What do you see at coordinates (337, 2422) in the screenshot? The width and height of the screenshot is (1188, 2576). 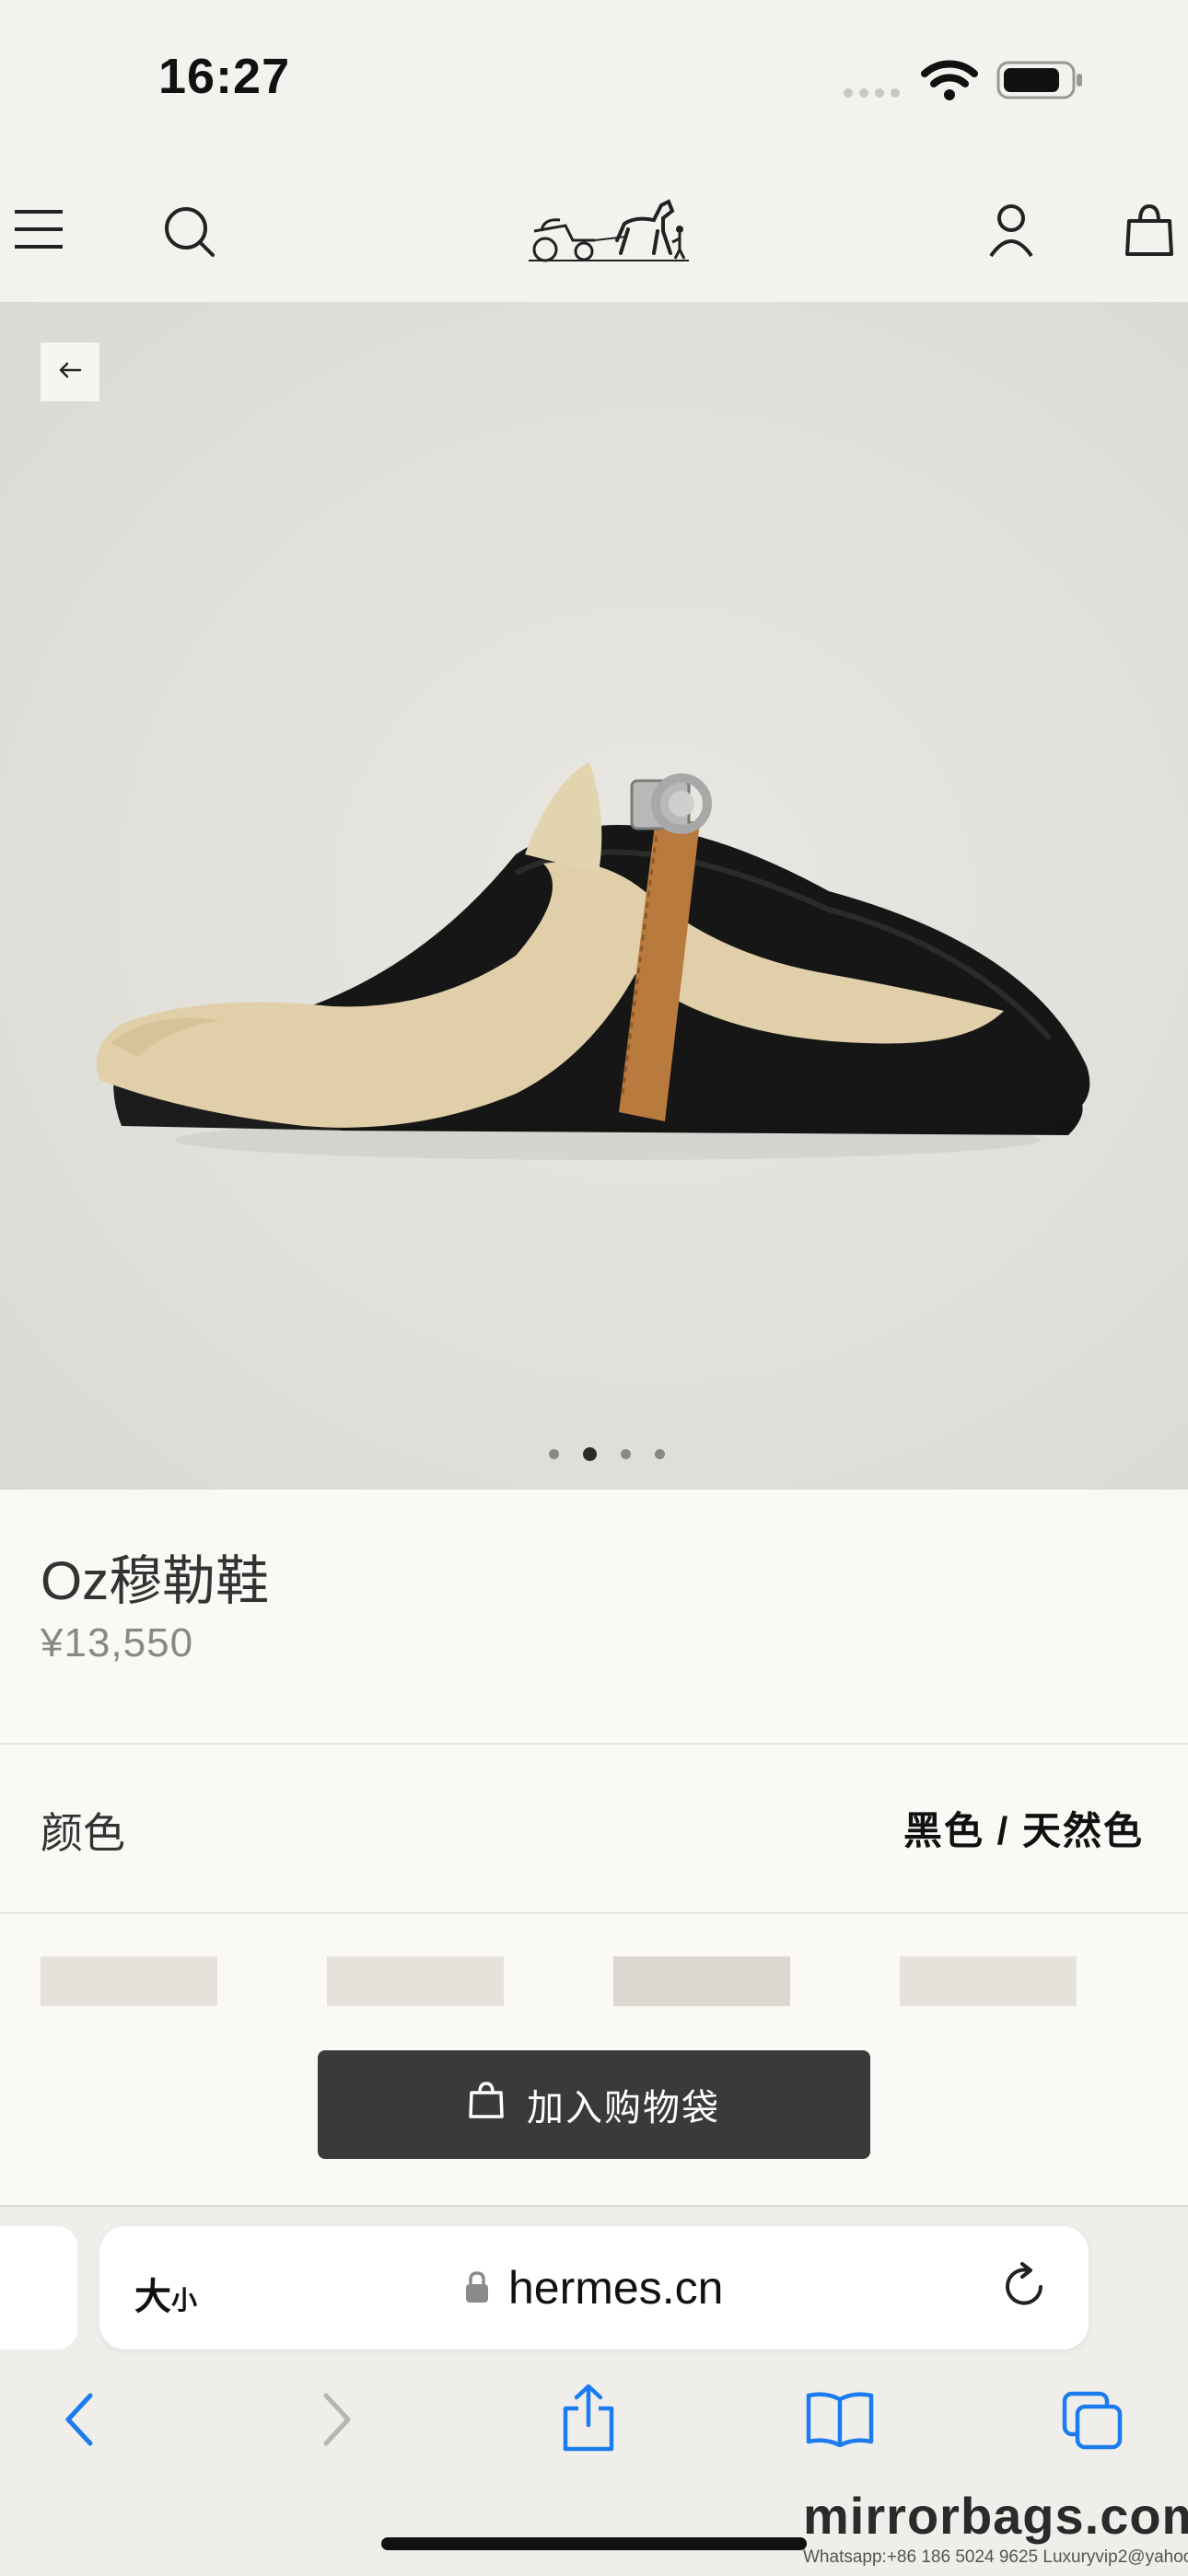 I see `browser-forward-icon` at bounding box center [337, 2422].